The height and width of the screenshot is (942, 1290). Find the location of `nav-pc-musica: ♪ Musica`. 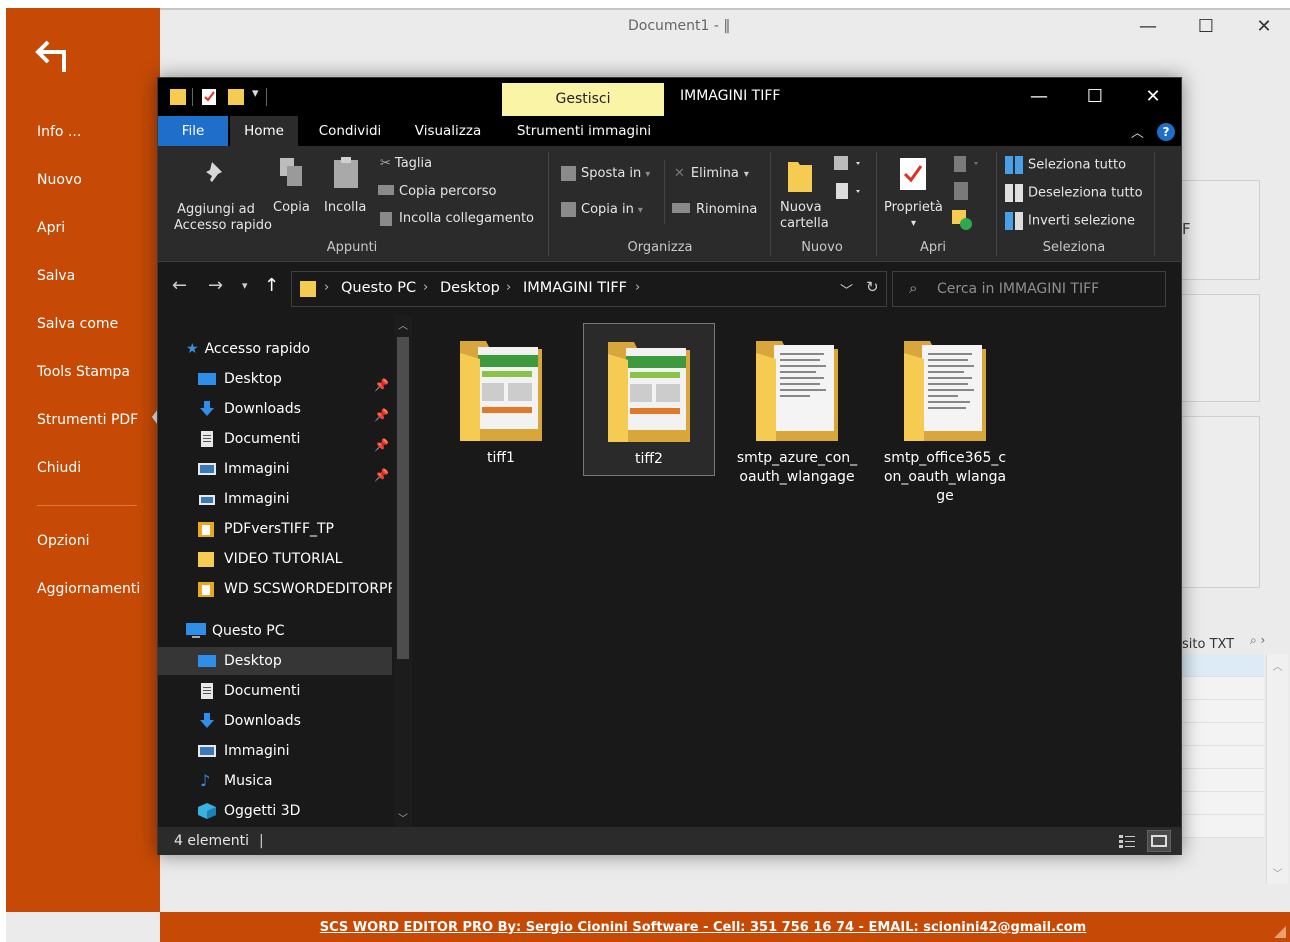

nav-pc-musica: ♪ Musica is located at coordinates (275, 781).